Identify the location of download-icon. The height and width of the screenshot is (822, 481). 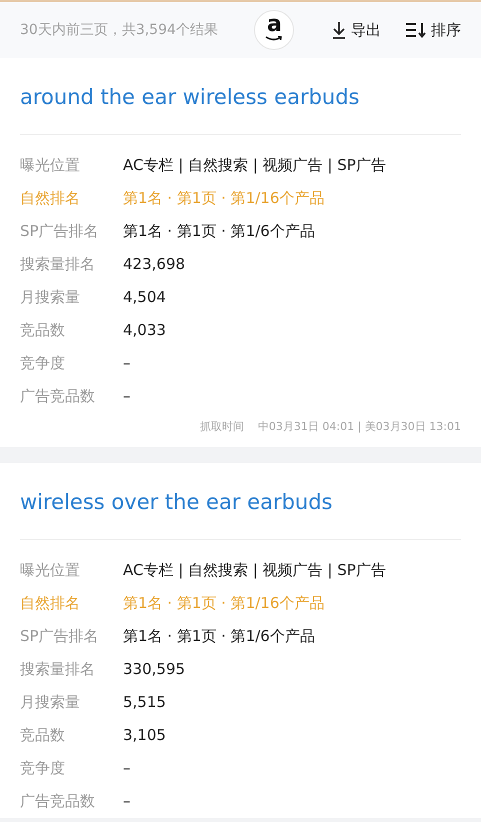
(339, 30).